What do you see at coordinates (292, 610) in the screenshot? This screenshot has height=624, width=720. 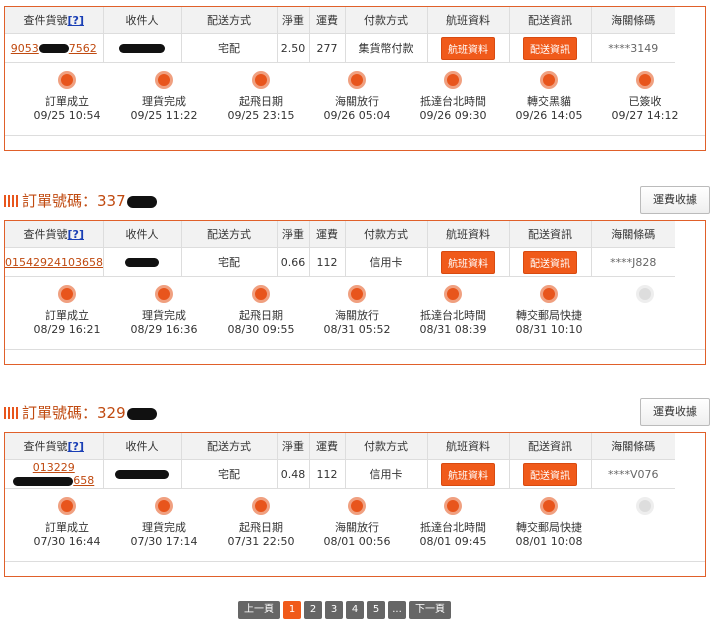 I see `page-1-button: 1` at bounding box center [292, 610].